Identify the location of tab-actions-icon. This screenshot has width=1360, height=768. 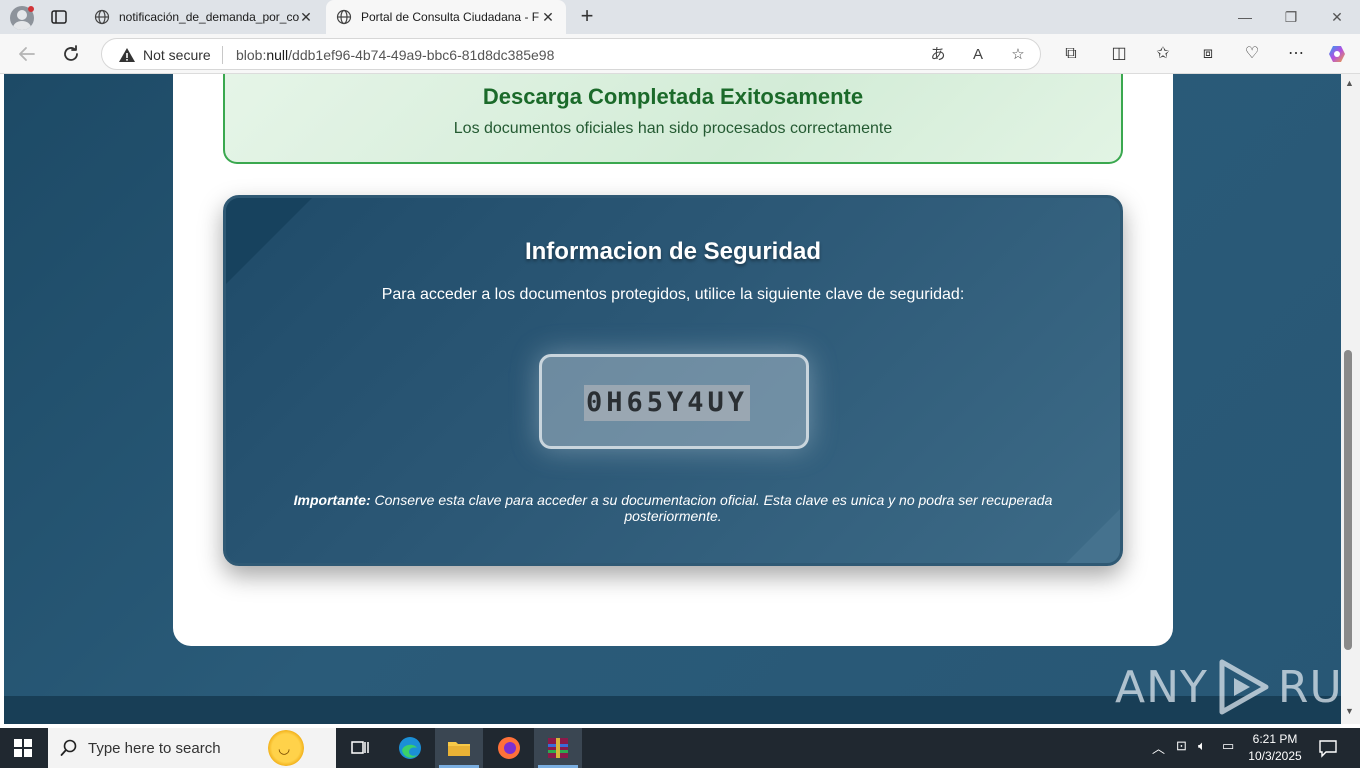
(59, 17).